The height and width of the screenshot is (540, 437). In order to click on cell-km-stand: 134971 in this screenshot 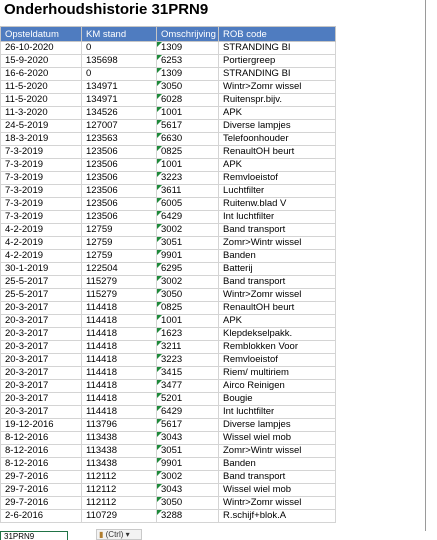, I will do `click(119, 87)`.